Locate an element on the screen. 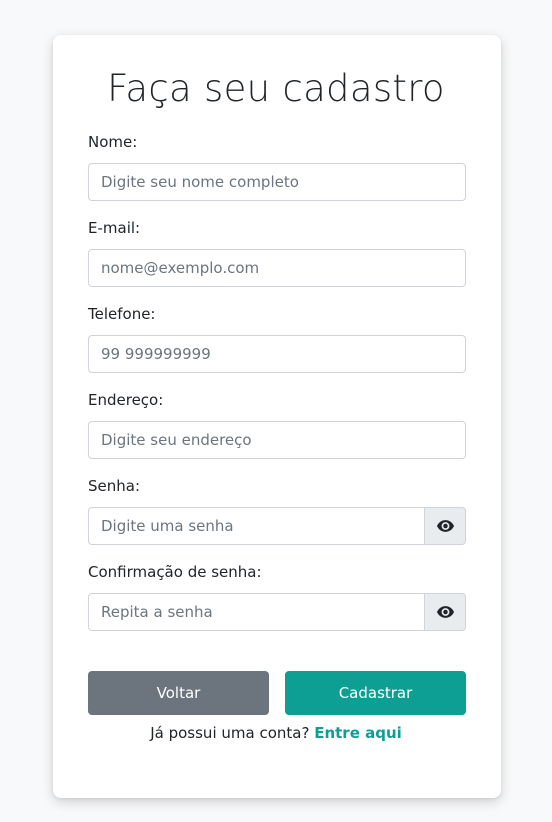  phone-input is located at coordinates (277, 354).